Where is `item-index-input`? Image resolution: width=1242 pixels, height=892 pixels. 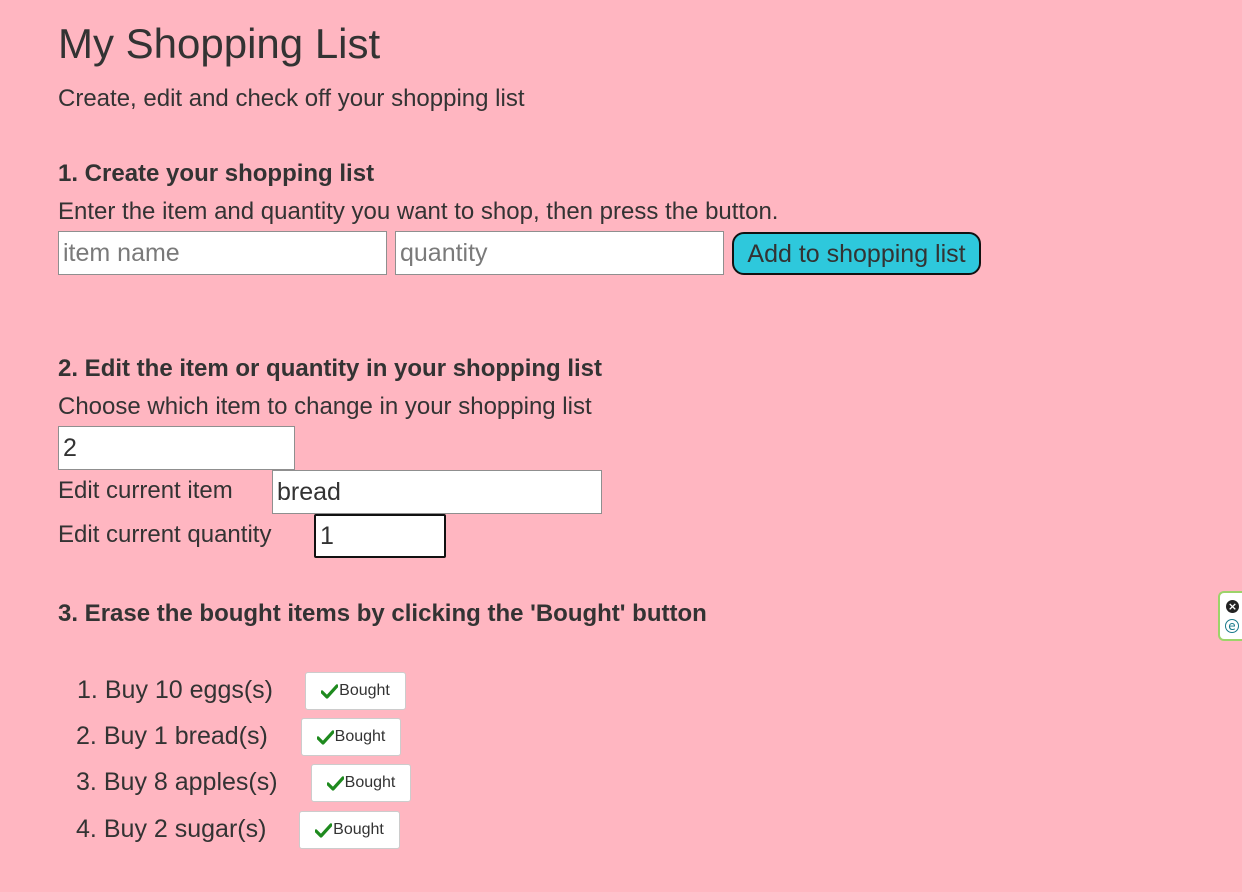 item-index-input is located at coordinates (176, 448).